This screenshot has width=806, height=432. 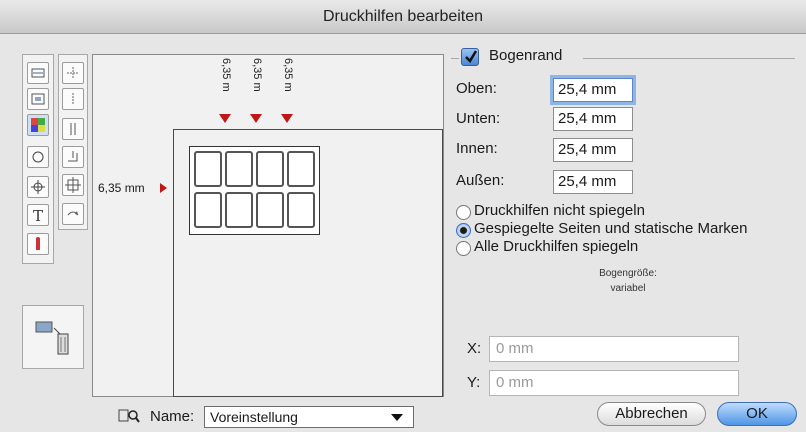 I want to click on sheet-size-label: Bogengröße:, so click(x=628, y=273).